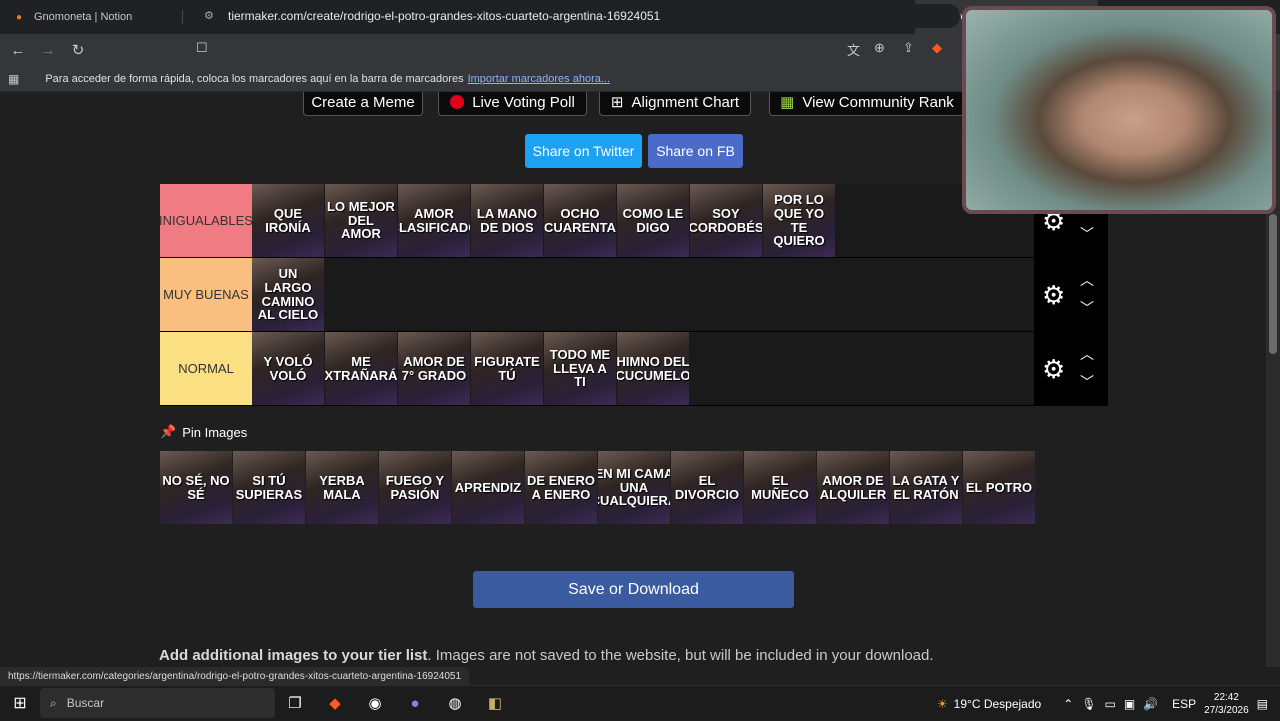 This screenshot has height=721, width=1280. I want to click on community-rank-label: View Community Rank, so click(878, 102).